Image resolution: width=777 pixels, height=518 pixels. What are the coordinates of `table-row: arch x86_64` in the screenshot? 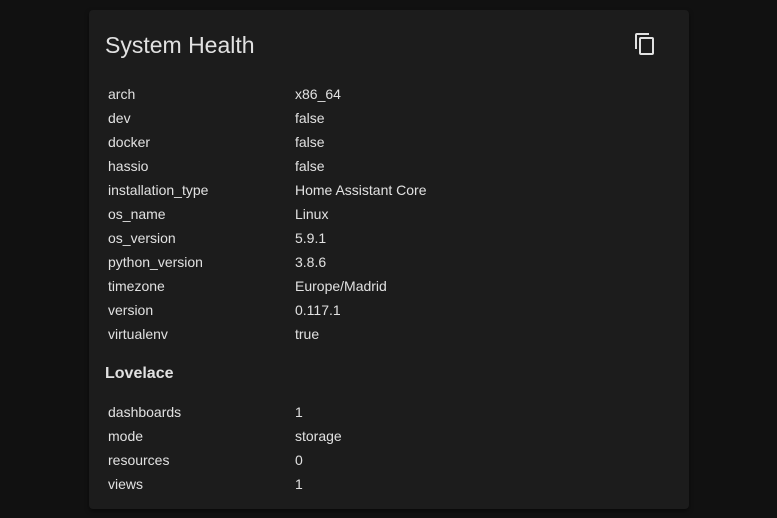 It's located at (351, 94).